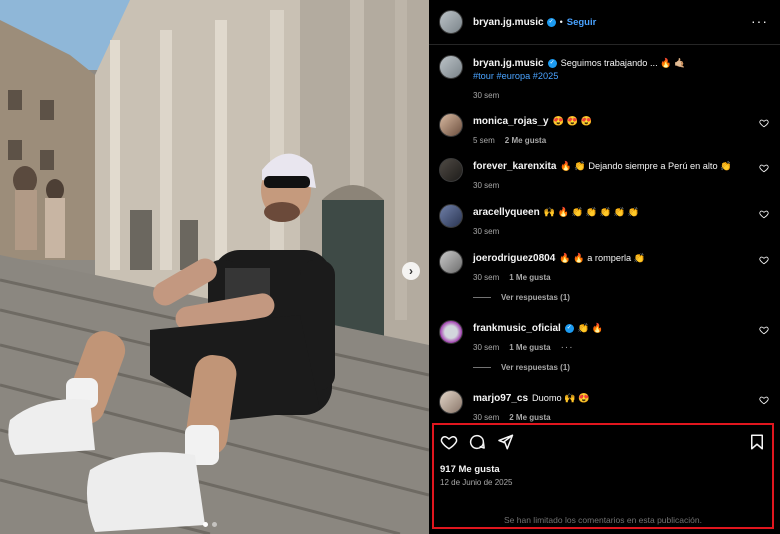 Image resolution: width=780 pixels, height=534 pixels. Describe the element at coordinates (604, 224) in the screenshot. I see `comment-item: aracellyqueen 🙌 🔥 👏 👏 👏 👏 👏 30 sem` at that location.